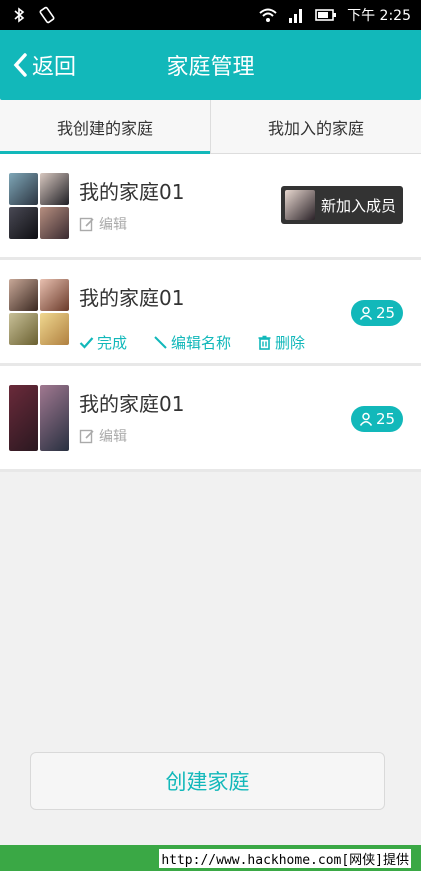 The image size is (421, 871). I want to click on family-actions: 完成 编辑名称 删除, so click(192, 342).